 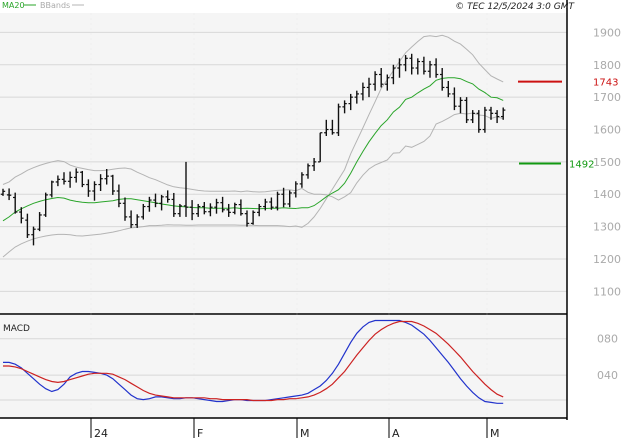 What do you see at coordinates (13, 5) in the screenshot?
I see `legend-ma20: MA20` at bounding box center [13, 5].